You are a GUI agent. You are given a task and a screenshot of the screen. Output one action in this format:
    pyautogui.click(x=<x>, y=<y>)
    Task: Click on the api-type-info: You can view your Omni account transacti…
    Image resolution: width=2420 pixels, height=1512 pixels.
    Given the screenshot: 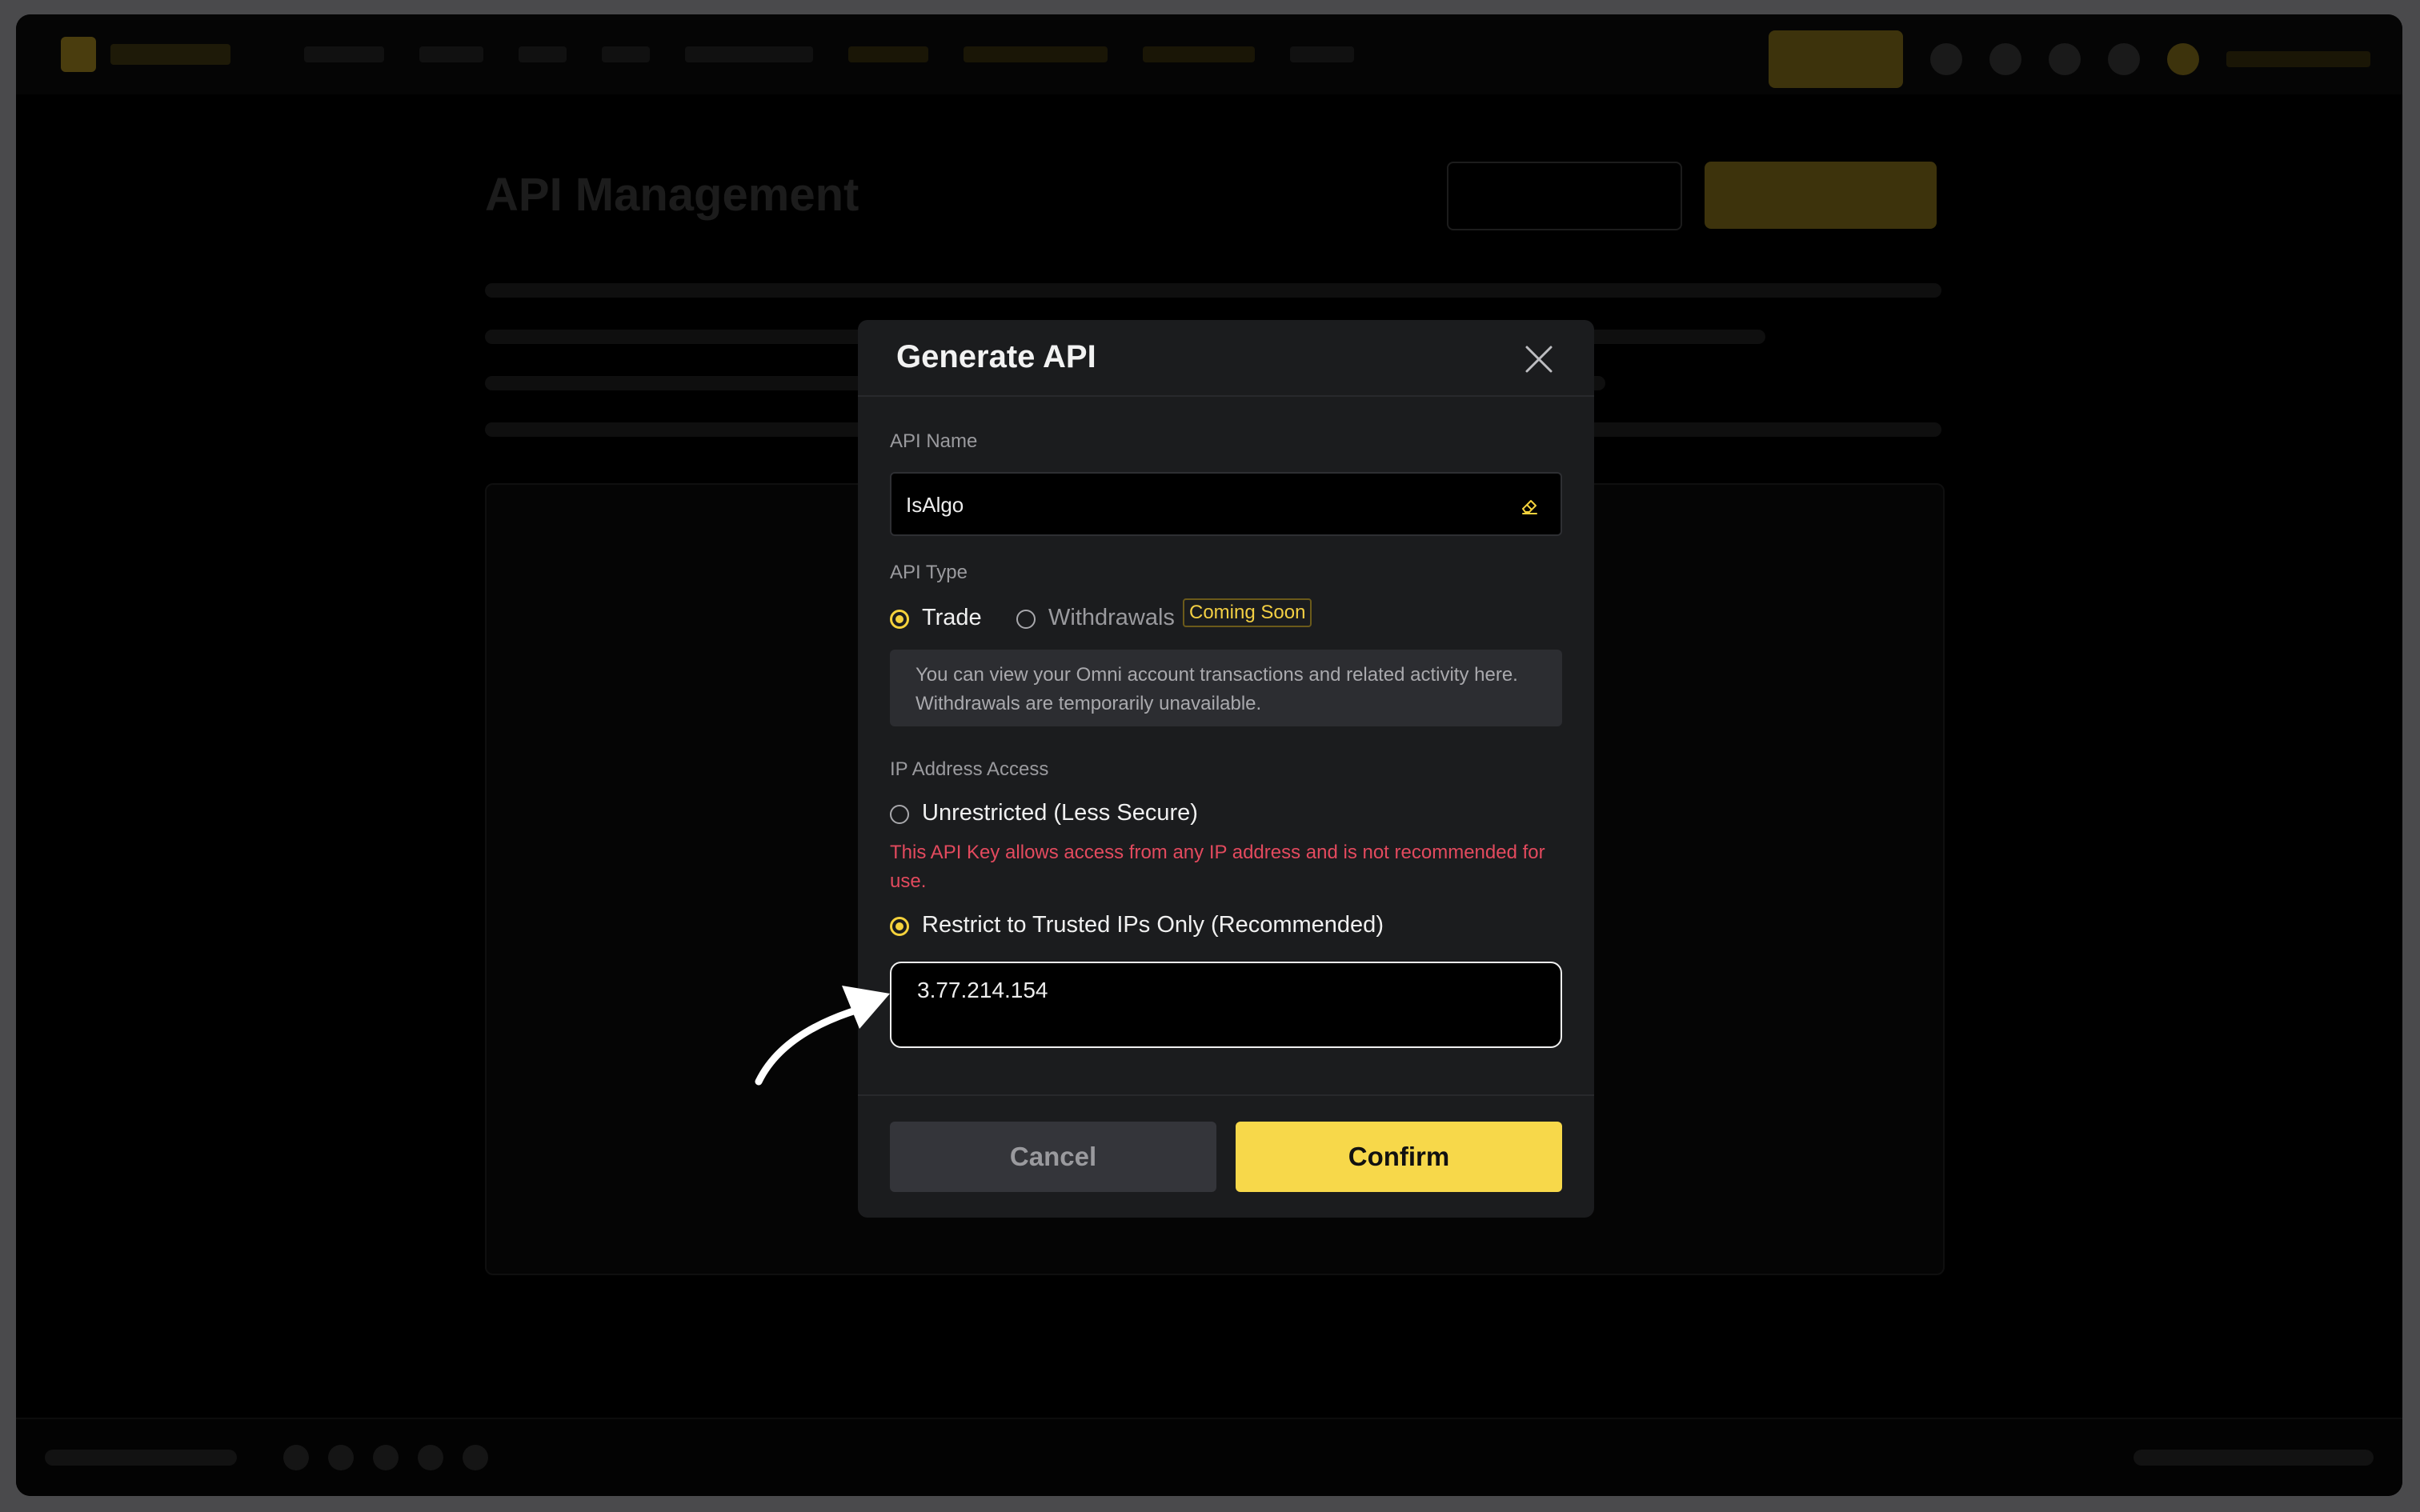 What is the action you would take?
    pyautogui.click(x=1226, y=688)
    